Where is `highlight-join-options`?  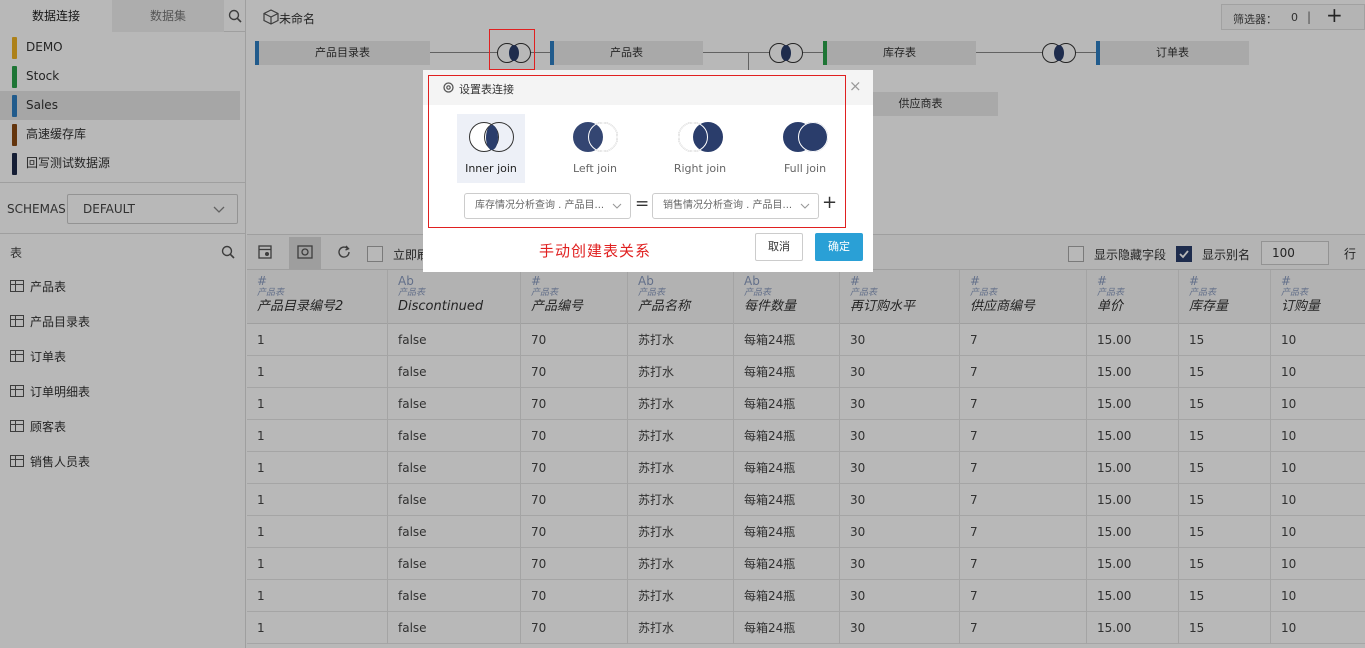 highlight-join-options is located at coordinates (637, 151).